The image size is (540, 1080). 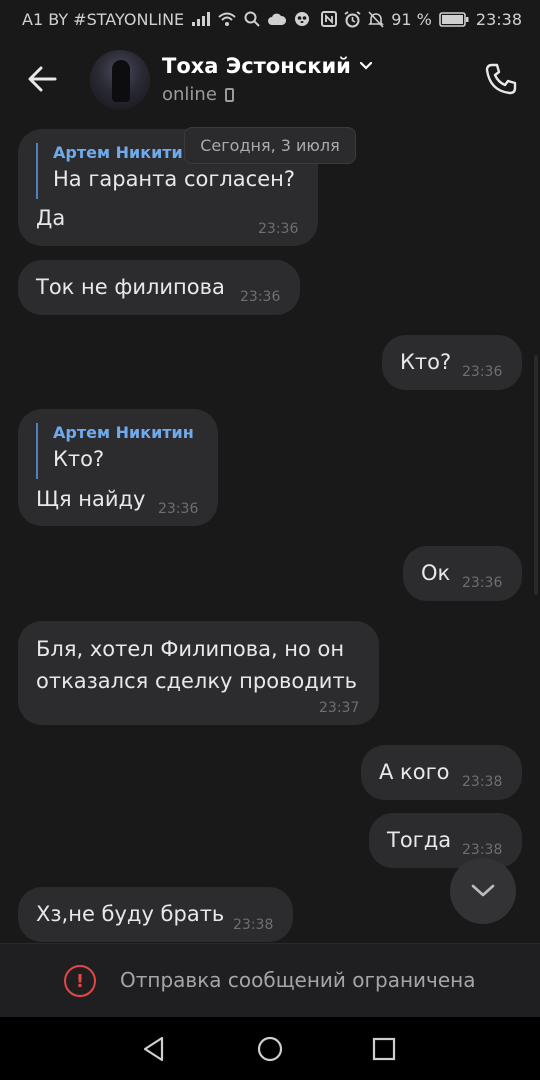 I want to click on message-text: Щя найду, so click(x=91, y=499).